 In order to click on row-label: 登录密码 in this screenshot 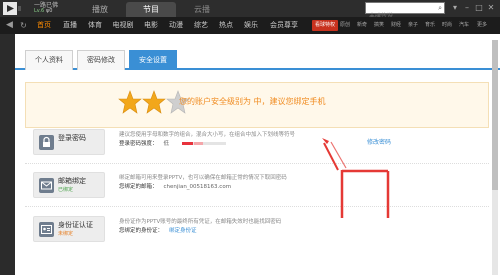, I will do `click(72, 138)`.